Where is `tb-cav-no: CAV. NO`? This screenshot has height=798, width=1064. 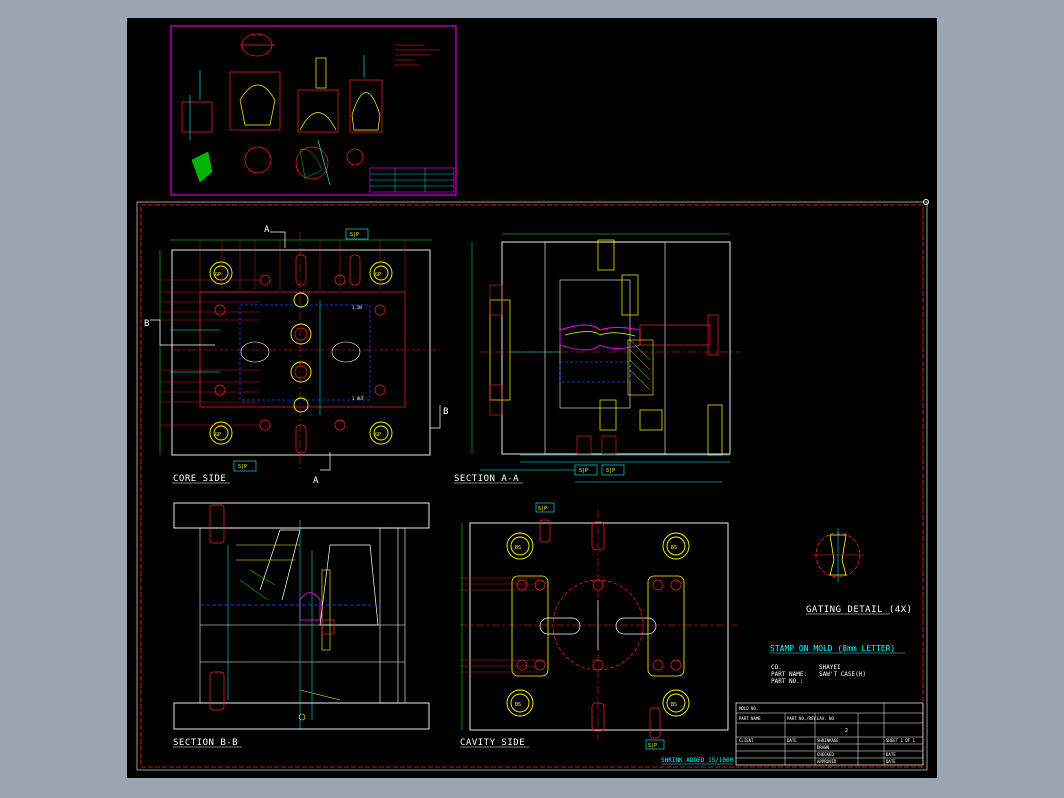
tb-cav-no: CAV. NO is located at coordinates (825, 718).